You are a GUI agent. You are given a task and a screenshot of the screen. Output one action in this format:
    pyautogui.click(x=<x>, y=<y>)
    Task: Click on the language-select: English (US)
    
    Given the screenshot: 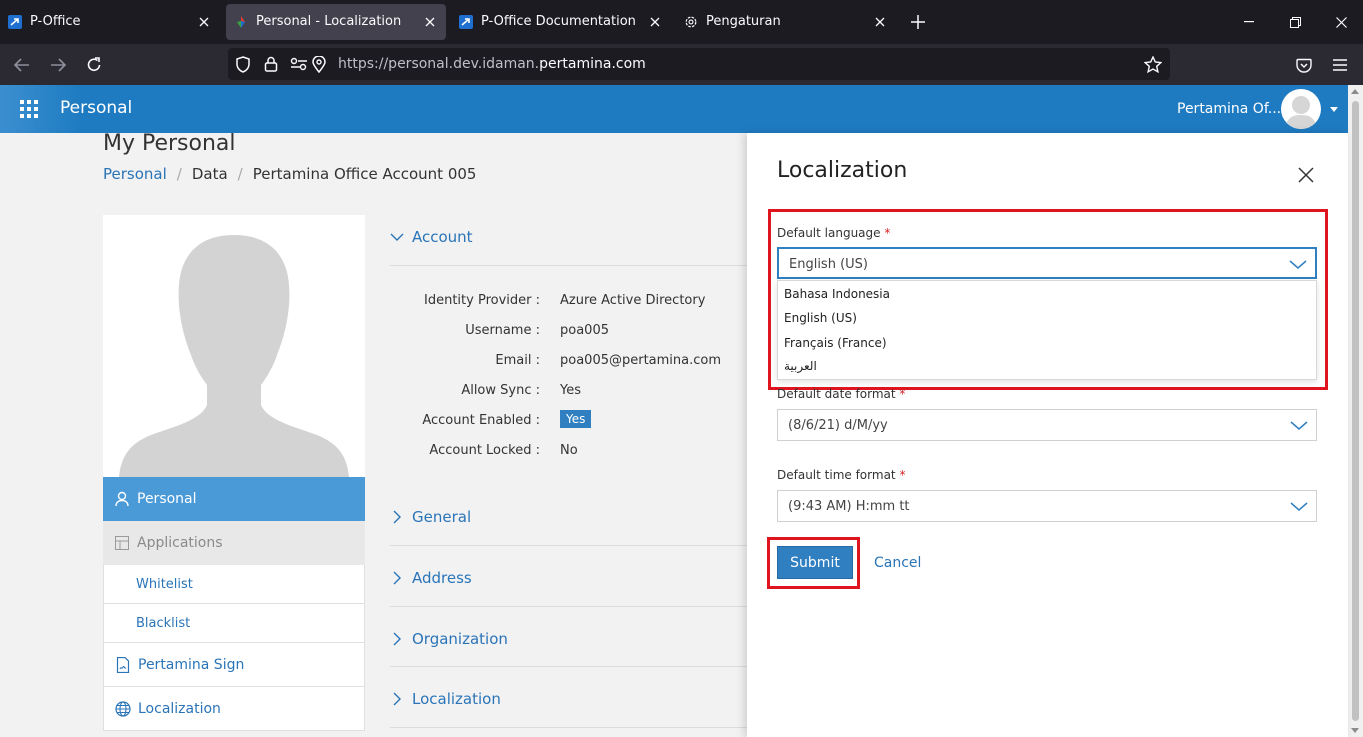 What is the action you would take?
    pyautogui.click(x=1047, y=263)
    